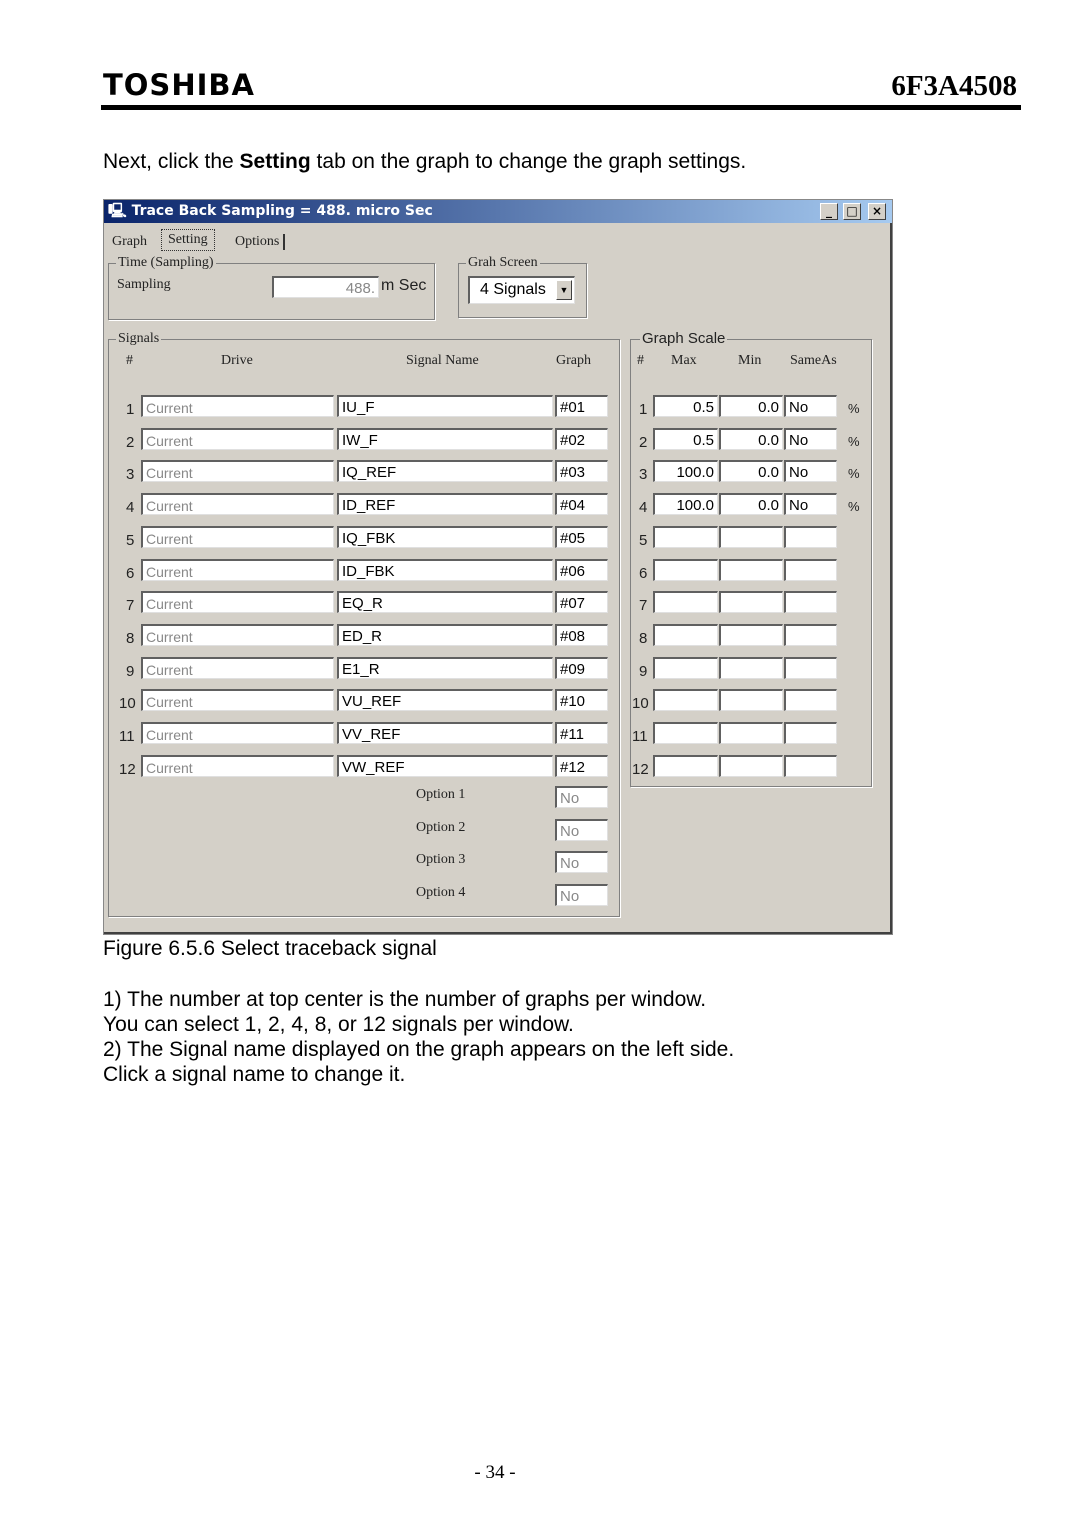  Describe the element at coordinates (581, 700) in the screenshot. I see `graph-field: #10` at that location.